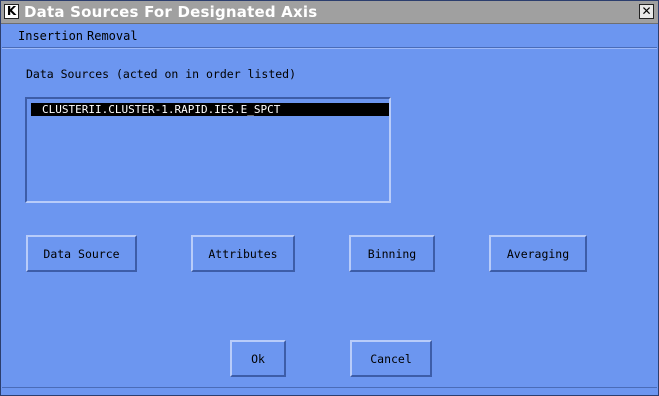 The image size is (659, 396). I want to click on attributes-button: Attributes, so click(243, 253).